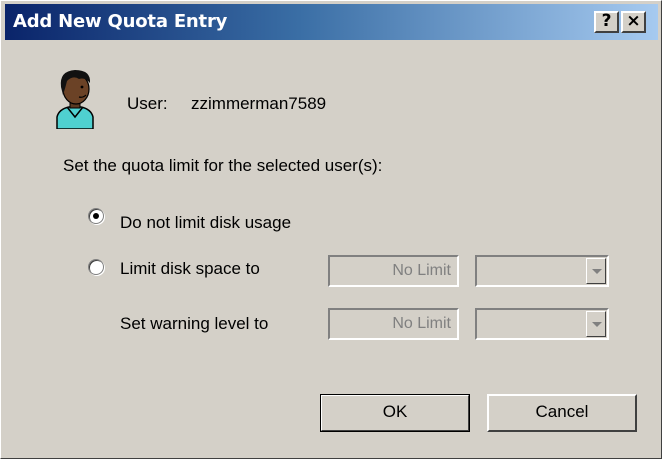  What do you see at coordinates (393, 271) in the screenshot?
I see `limit-value-field: No Limit` at bounding box center [393, 271].